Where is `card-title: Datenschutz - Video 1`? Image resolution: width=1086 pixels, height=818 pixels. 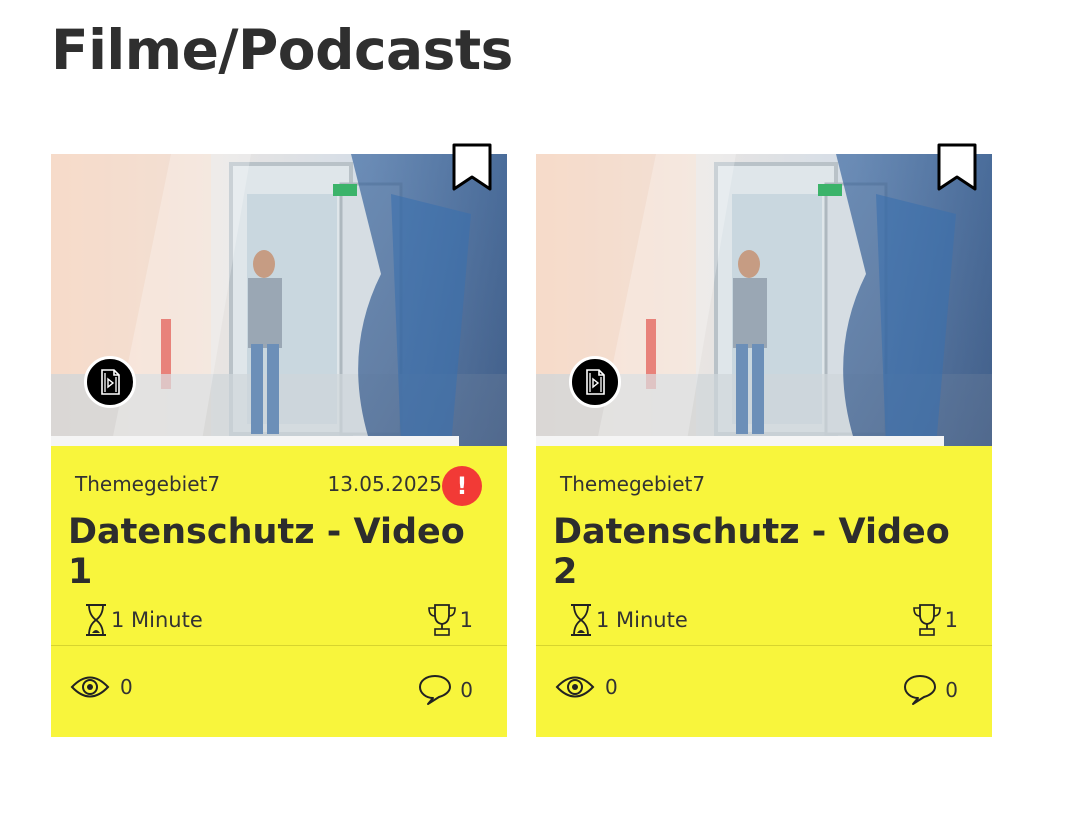
card-title: Datenschutz - Video 1 is located at coordinates (283, 552).